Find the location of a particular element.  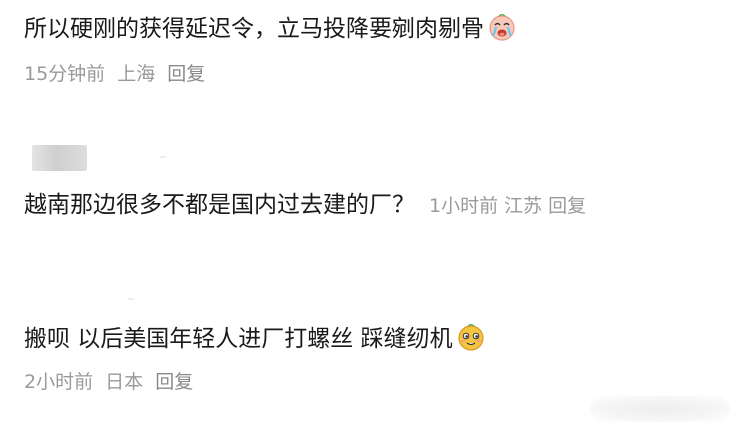

comment-1-body: 所以硬刚的获得延迟令，立马投降要剜肉剔骨 is located at coordinates (254, 29).